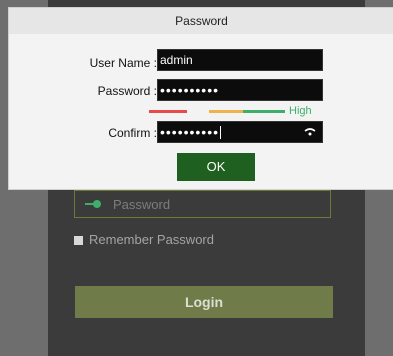 This screenshot has width=393, height=356. Describe the element at coordinates (142, 204) in the screenshot. I see `login-password-placeholder: Password` at that location.